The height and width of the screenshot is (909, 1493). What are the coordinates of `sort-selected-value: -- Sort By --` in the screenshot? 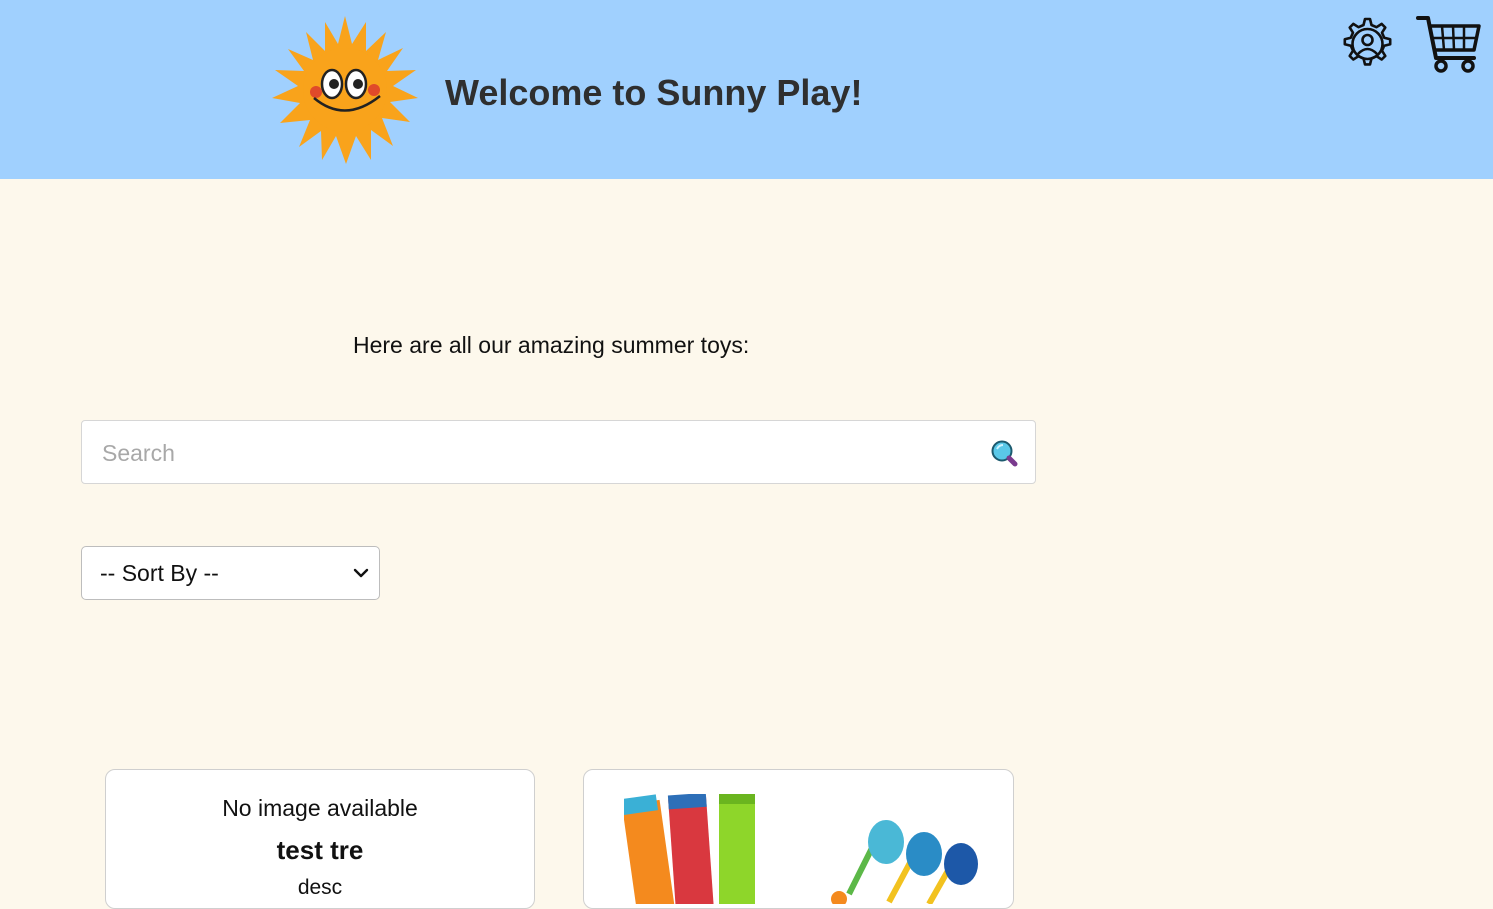 It's located at (159, 573).